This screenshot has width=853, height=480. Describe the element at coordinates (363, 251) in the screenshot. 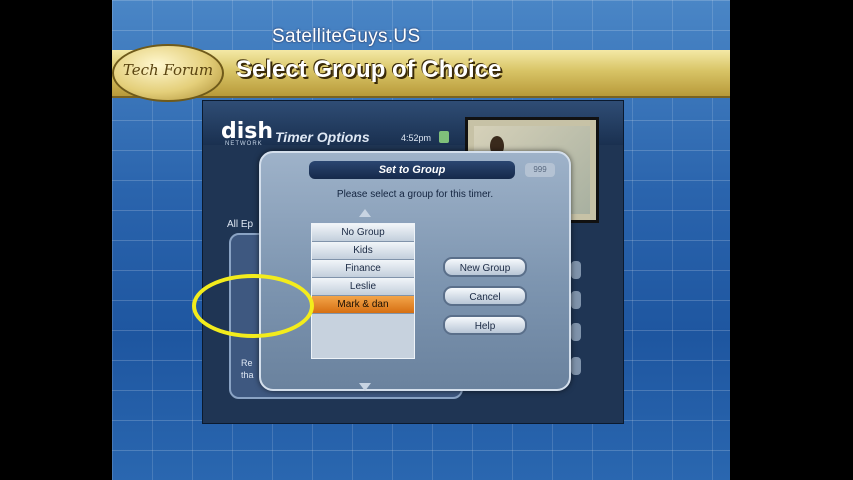

I see `group-item-kids: Kids` at that location.